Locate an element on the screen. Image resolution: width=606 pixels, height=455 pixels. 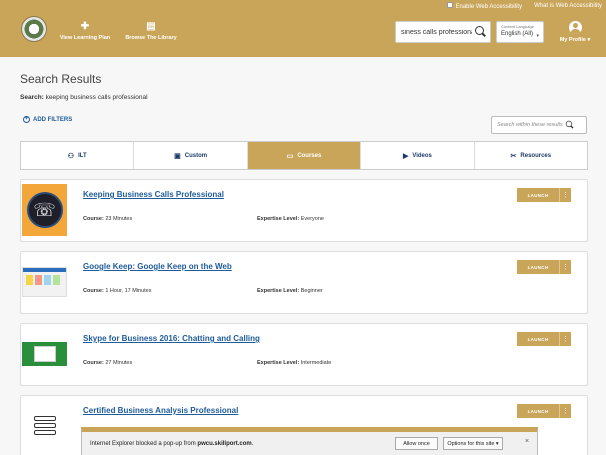
tab-courses: ▭ Courses is located at coordinates (304, 155).